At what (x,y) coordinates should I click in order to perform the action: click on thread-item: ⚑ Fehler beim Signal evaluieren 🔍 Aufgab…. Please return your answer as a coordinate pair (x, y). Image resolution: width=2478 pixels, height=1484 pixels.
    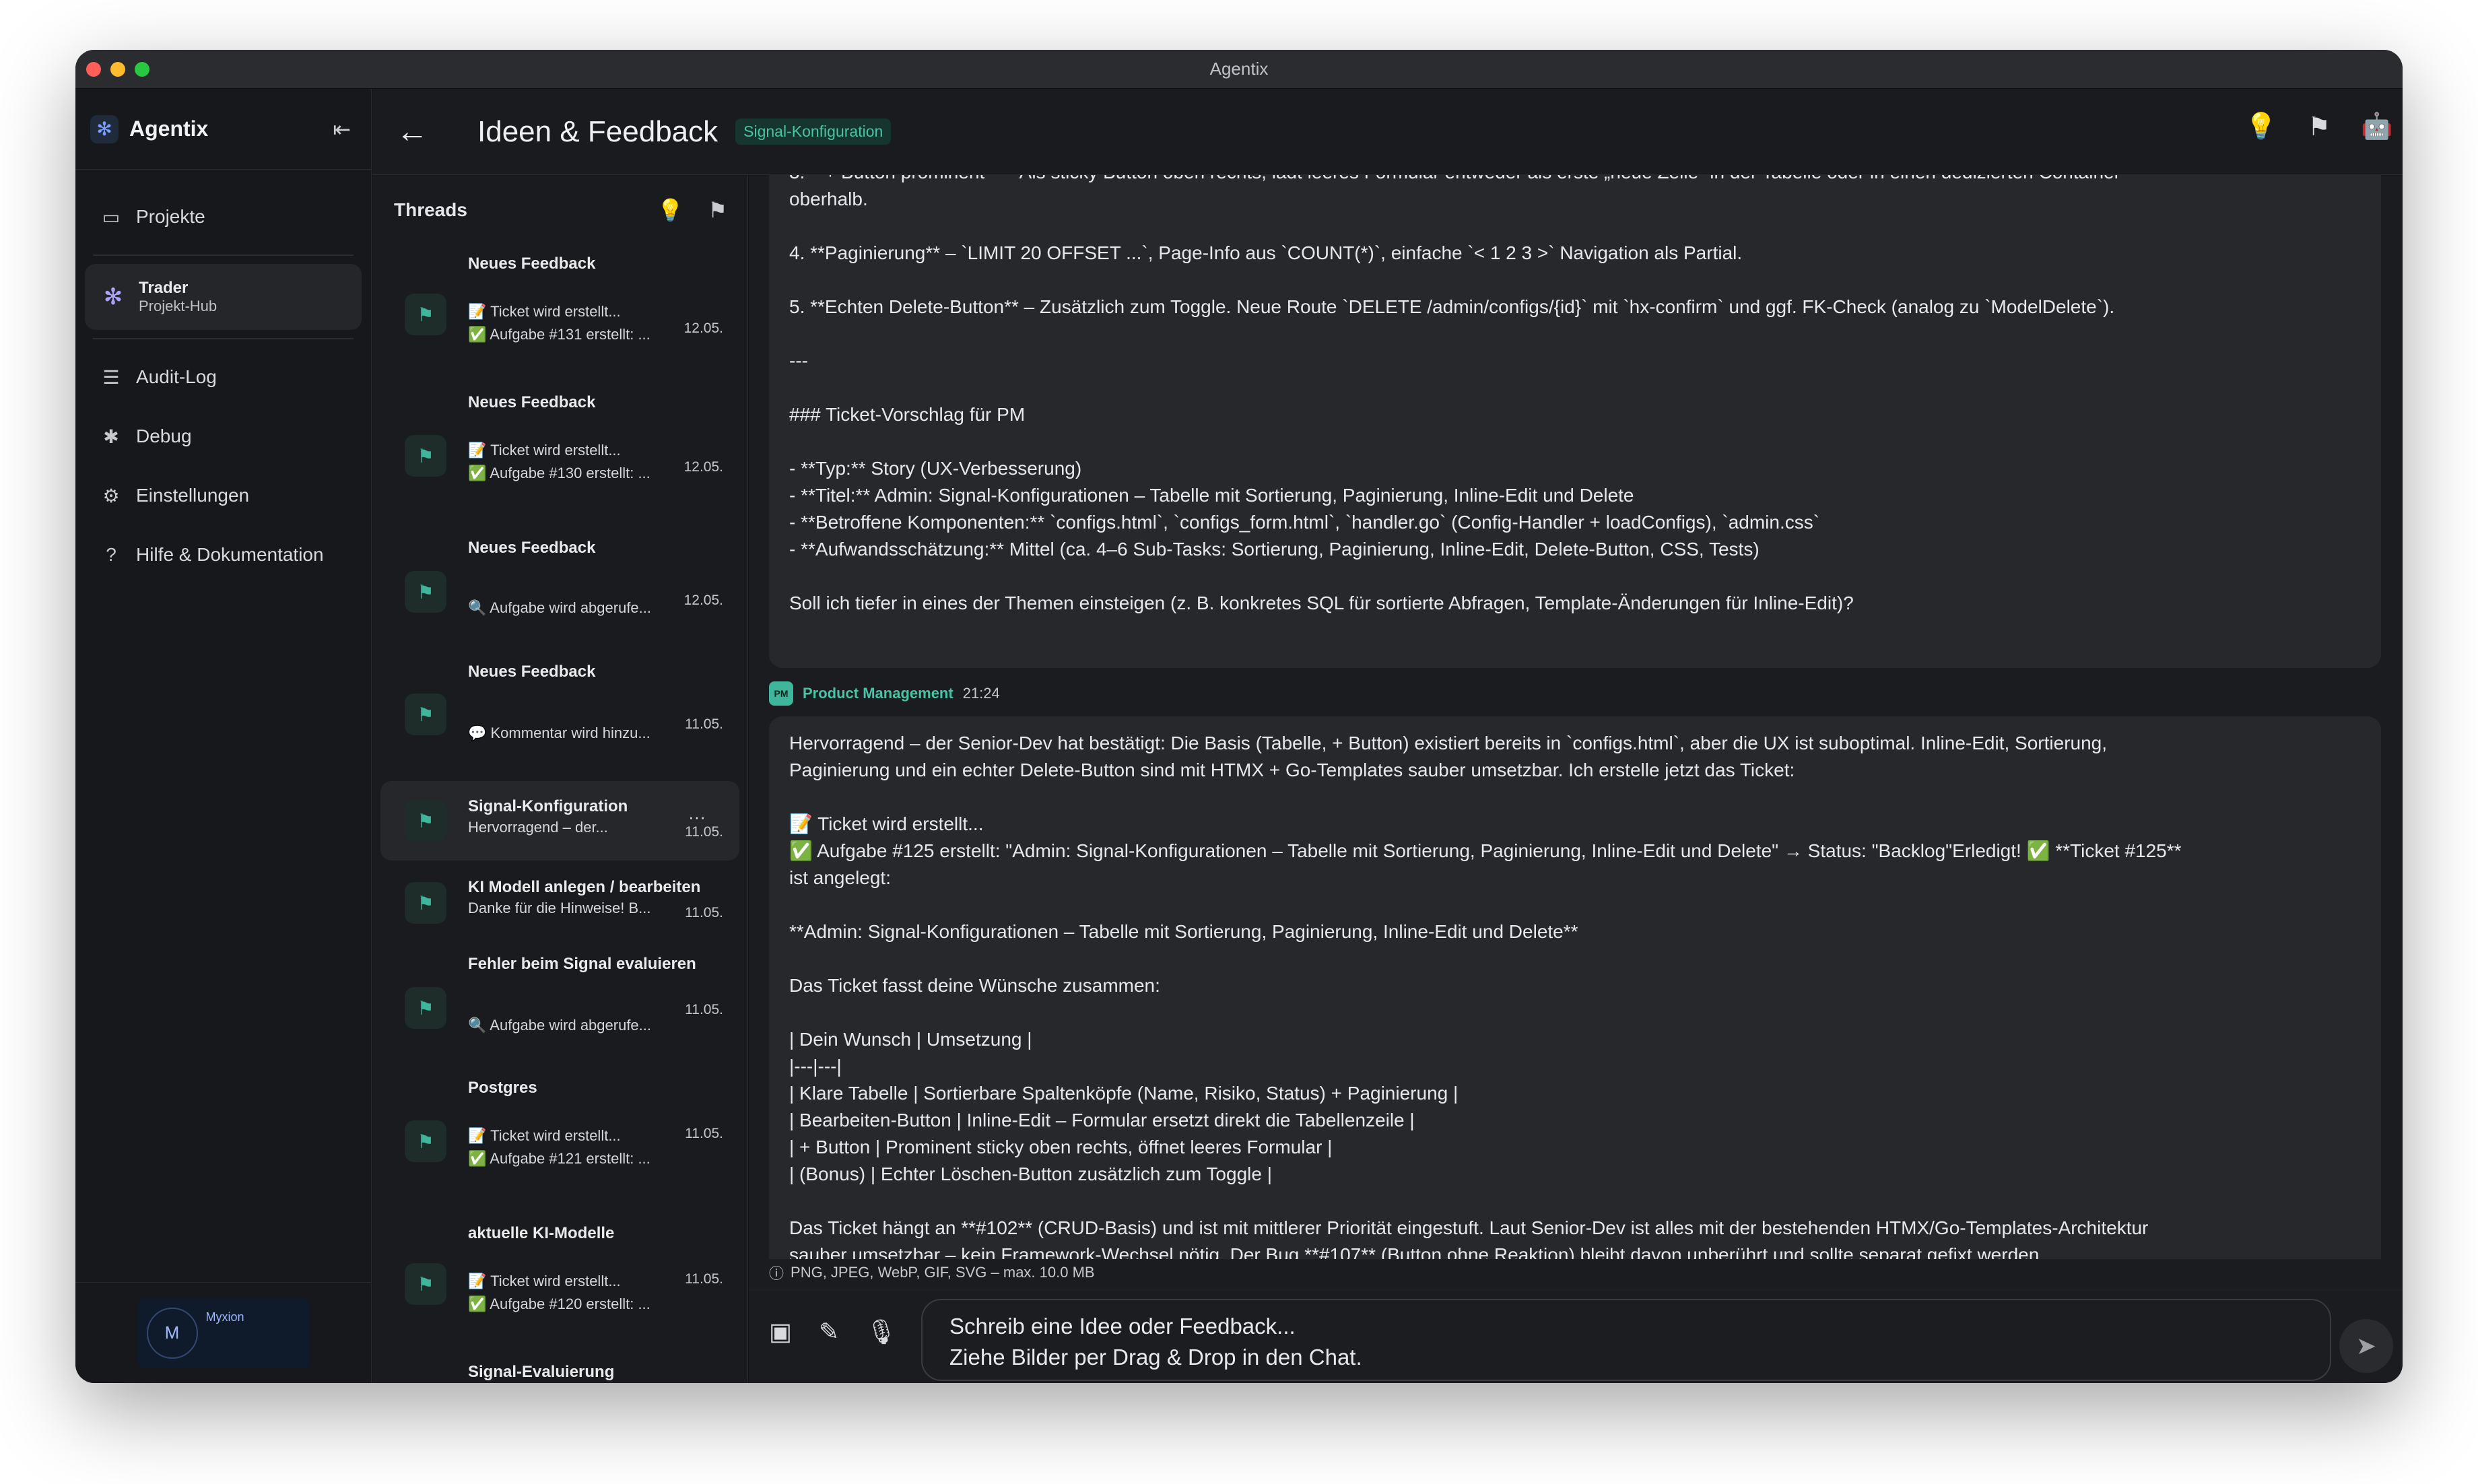
    Looking at the image, I should click on (559, 1007).